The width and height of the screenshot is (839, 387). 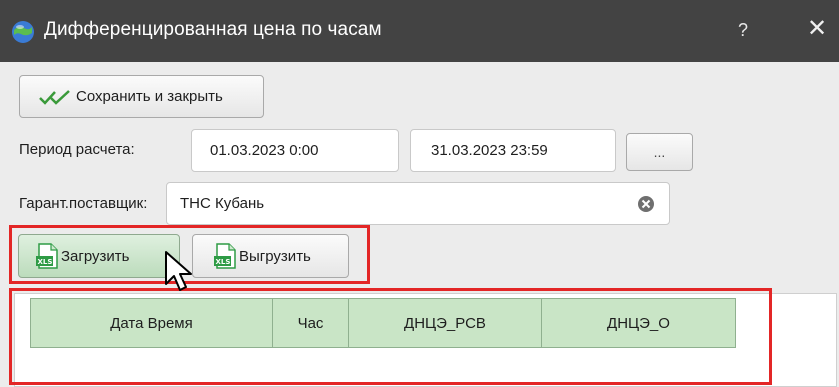 I want to click on double-check-icon, so click(x=54, y=97).